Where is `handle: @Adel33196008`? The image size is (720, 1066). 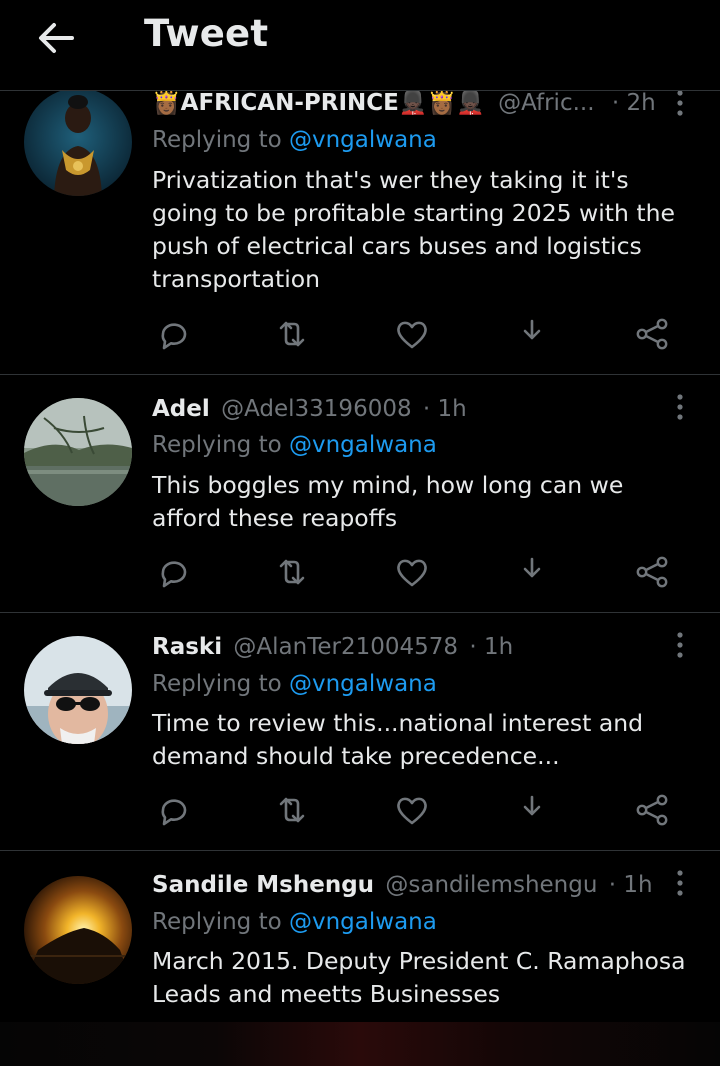
handle: @Adel33196008 is located at coordinates (316, 409).